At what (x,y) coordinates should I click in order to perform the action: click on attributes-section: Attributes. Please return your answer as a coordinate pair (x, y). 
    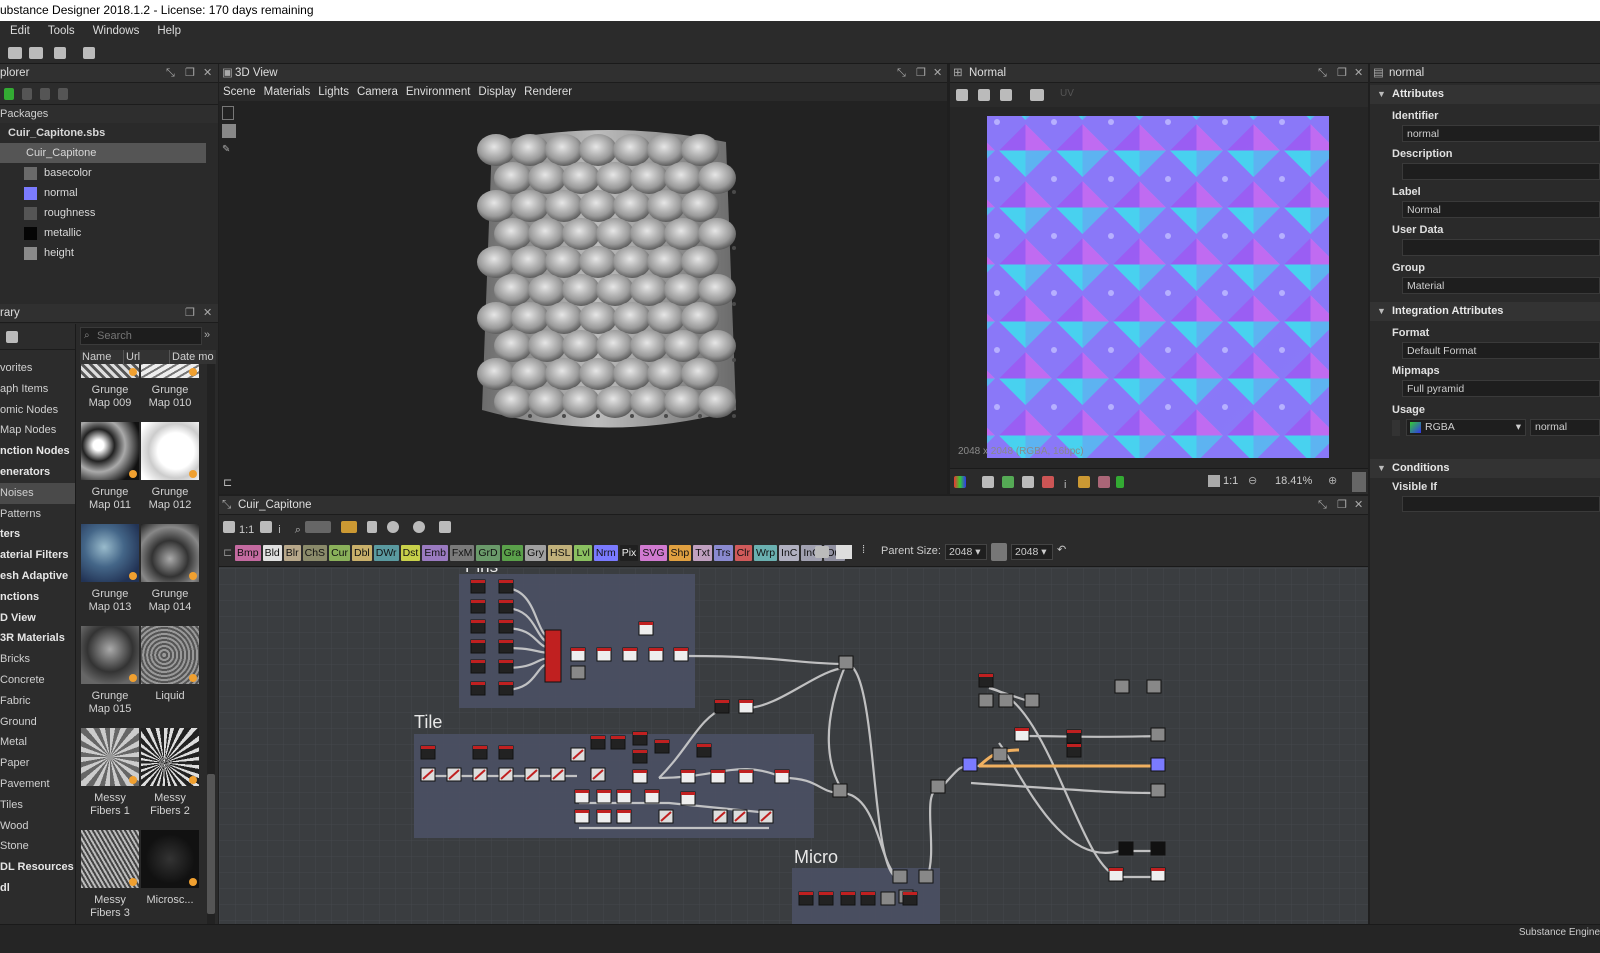
    Looking at the image, I should click on (1485, 94).